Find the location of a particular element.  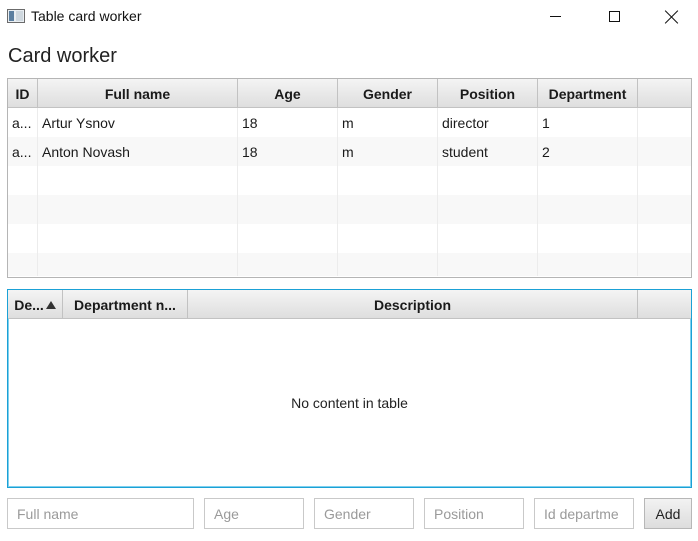

column-header-full-name: Full name is located at coordinates (138, 93).